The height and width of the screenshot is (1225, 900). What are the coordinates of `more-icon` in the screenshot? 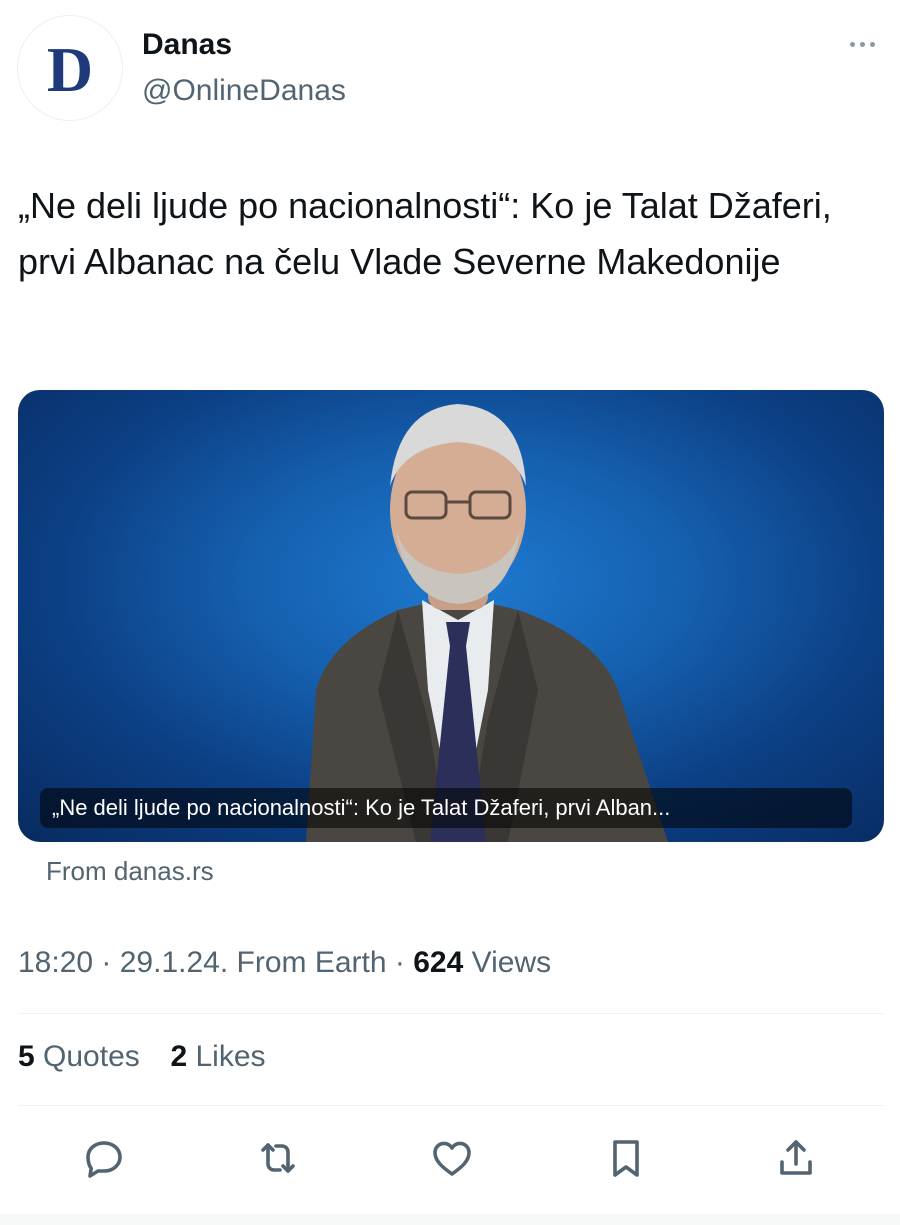 It's located at (852, 44).